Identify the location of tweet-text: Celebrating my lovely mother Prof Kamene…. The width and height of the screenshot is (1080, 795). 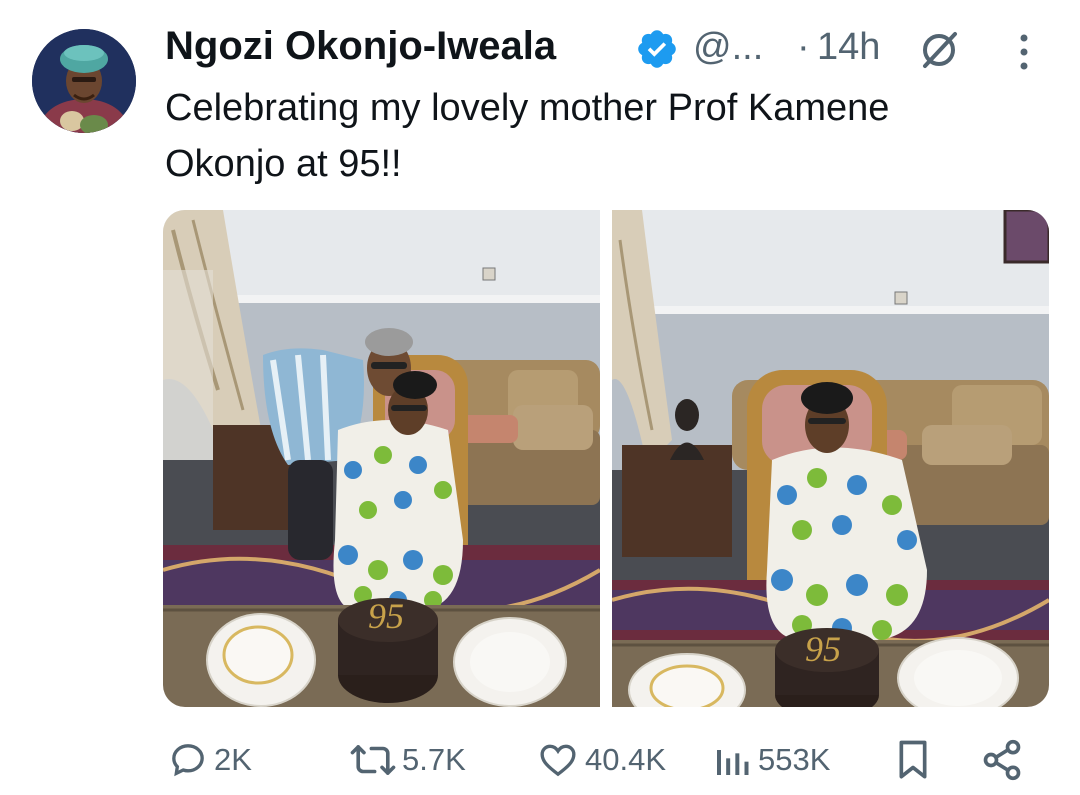
(527, 136).